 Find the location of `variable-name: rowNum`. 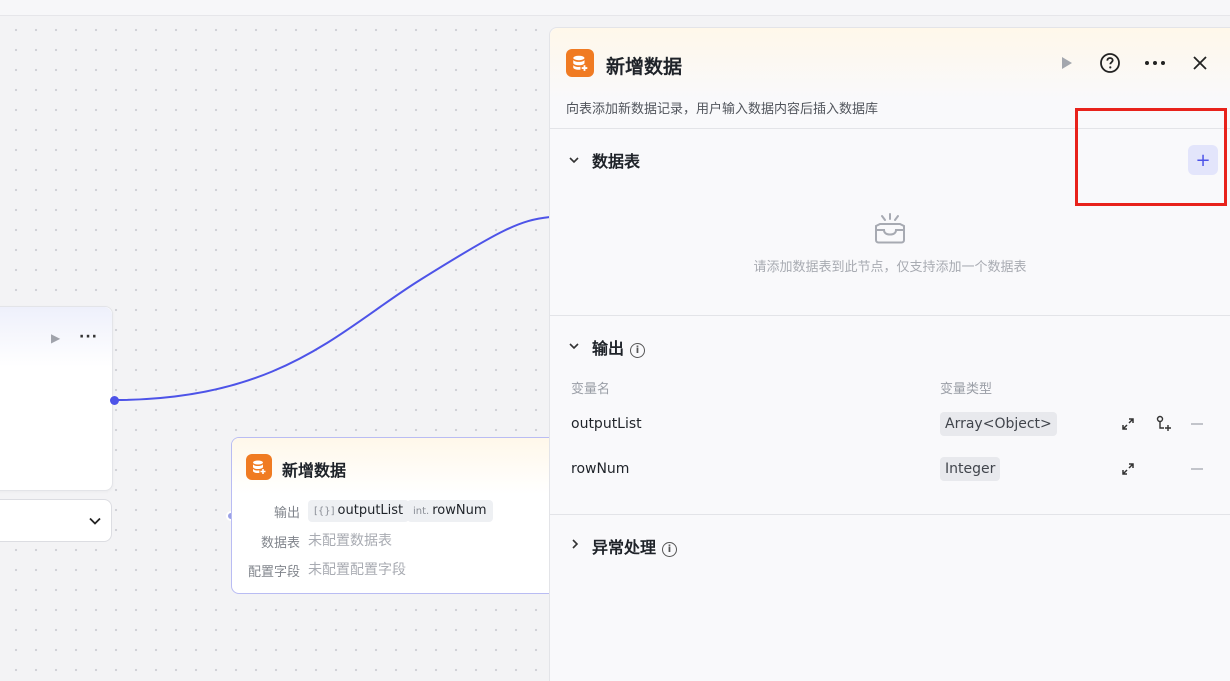

variable-name: rowNum is located at coordinates (600, 469).